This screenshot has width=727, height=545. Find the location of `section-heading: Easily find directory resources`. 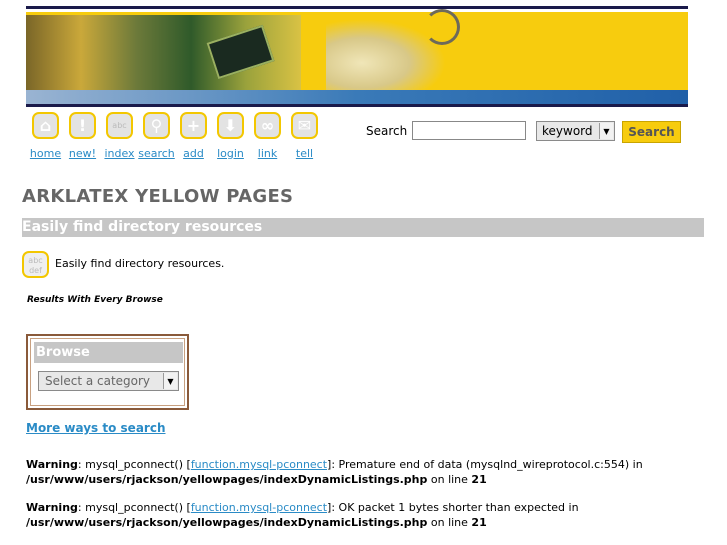

section-heading: Easily find directory resources is located at coordinates (363, 227).